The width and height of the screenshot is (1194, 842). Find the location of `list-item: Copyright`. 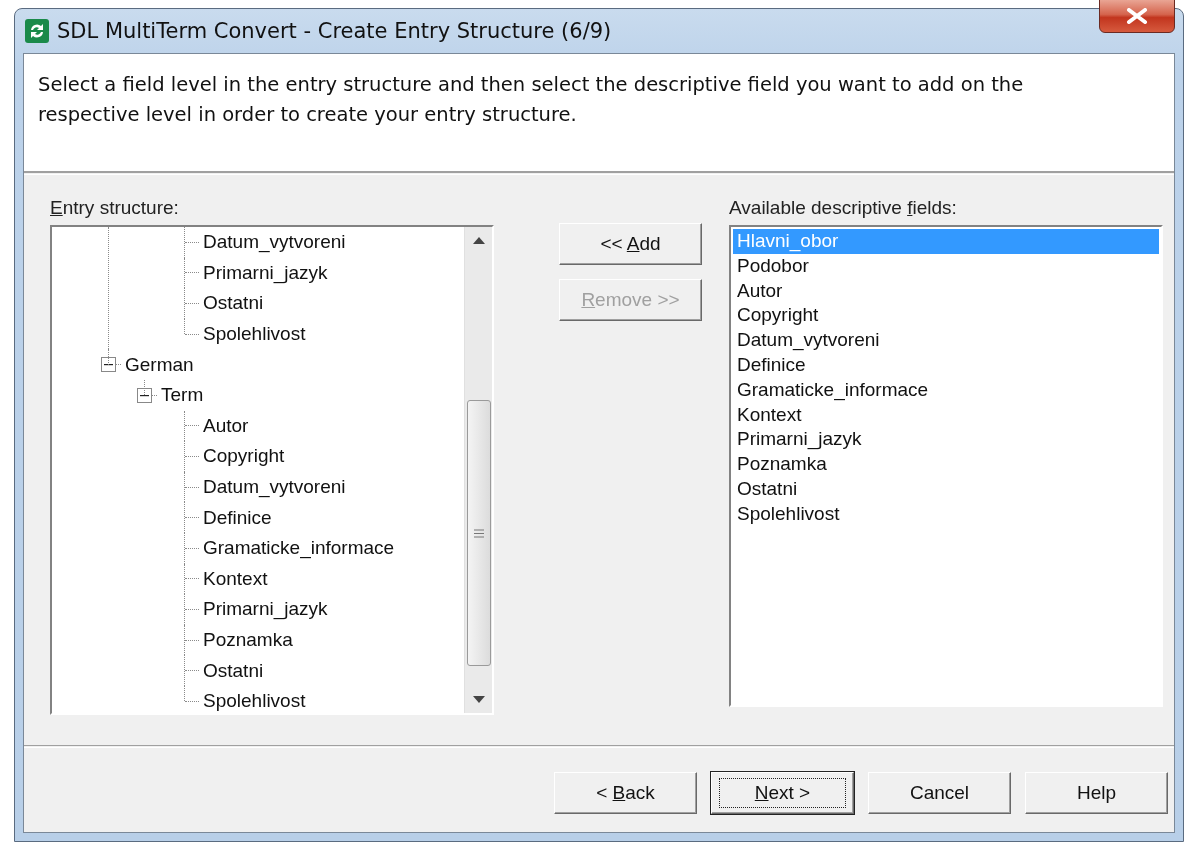

list-item: Copyright is located at coordinates (946, 316).